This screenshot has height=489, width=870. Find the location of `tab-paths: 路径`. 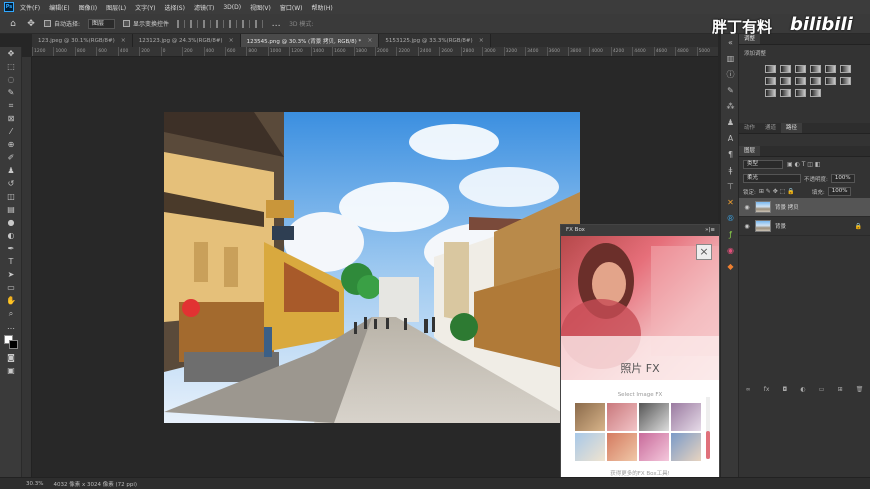

tab-paths: 路径 is located at coordinates (792, 128).